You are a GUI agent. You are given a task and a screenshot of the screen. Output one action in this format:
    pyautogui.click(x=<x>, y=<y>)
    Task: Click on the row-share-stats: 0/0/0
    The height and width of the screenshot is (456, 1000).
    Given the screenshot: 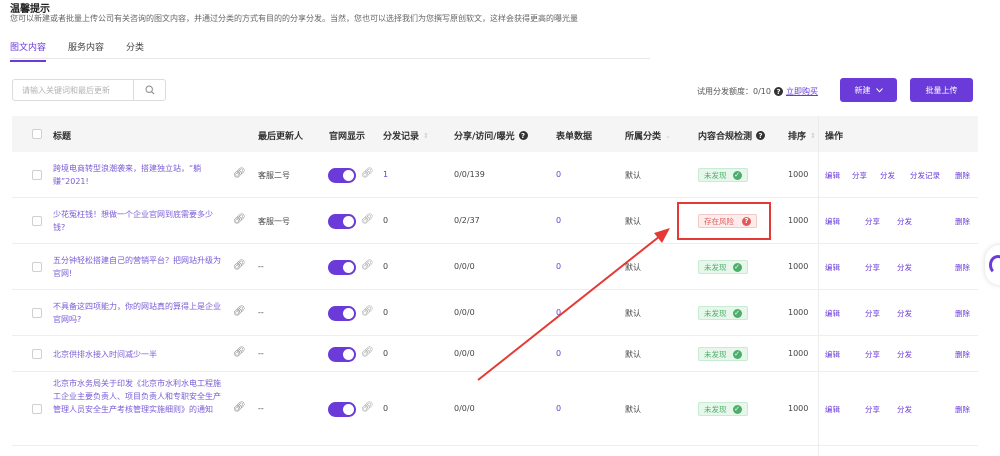 What is the action you would take?
    pyautogui.click(x=464, y=266)
    